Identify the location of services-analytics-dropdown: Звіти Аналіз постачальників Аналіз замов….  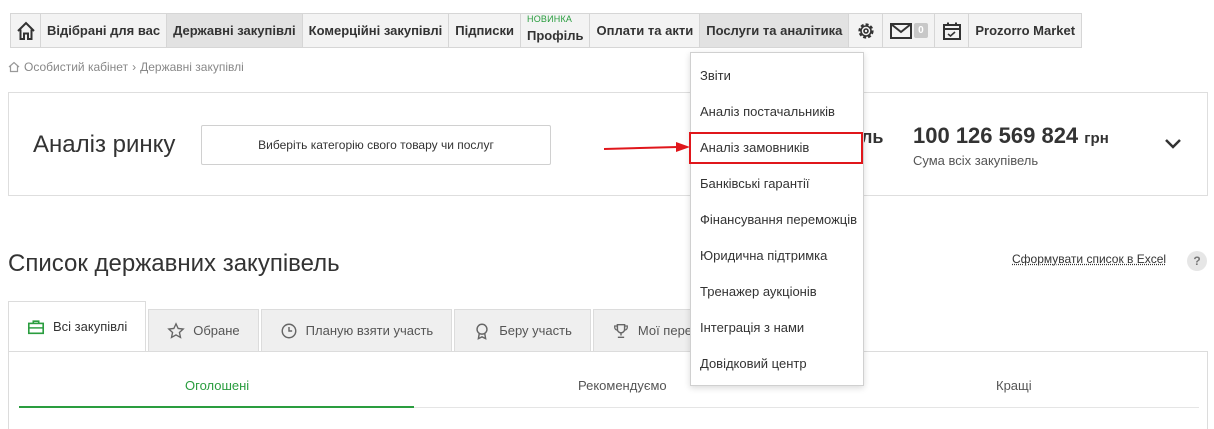
(777, 219).